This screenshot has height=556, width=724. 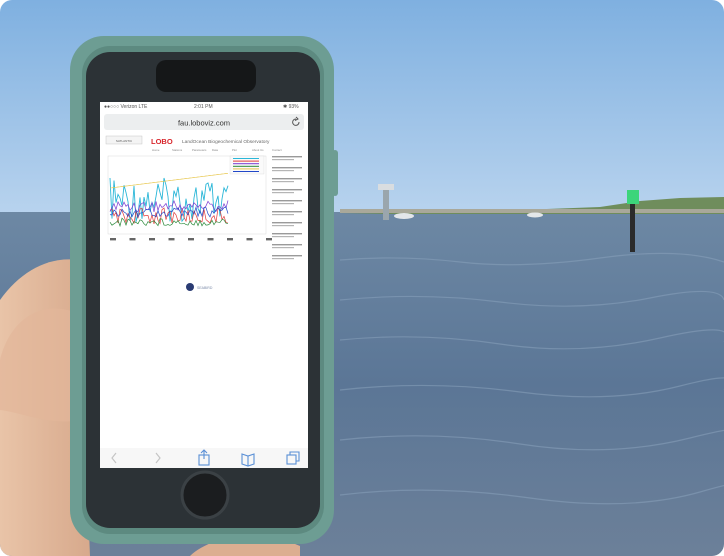 What do you see at coordinates (177, 150) in the screenshot?
I see `nav-item: Stations` at bounding box center [177, 150].